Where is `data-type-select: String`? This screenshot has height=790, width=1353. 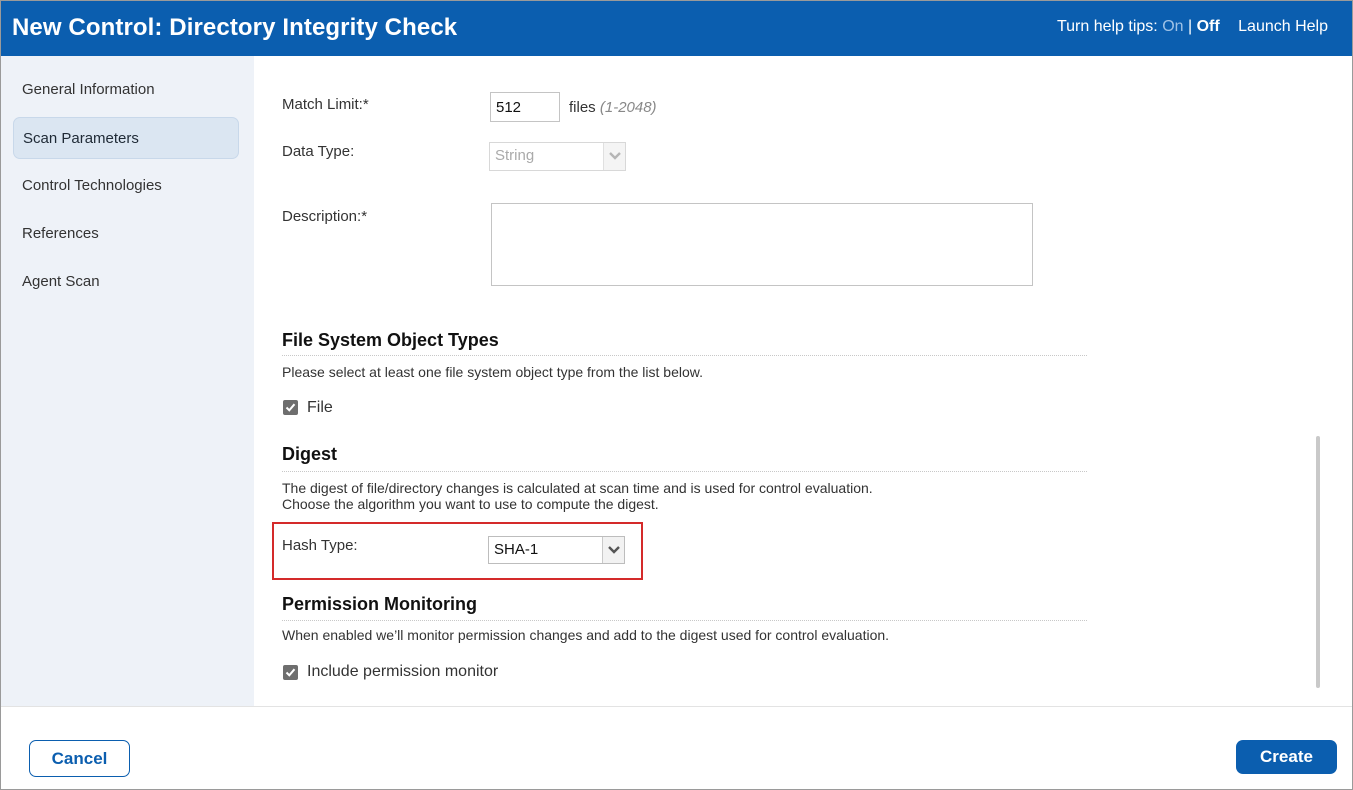
data-type-select: String is located at coordinates (557, 156).